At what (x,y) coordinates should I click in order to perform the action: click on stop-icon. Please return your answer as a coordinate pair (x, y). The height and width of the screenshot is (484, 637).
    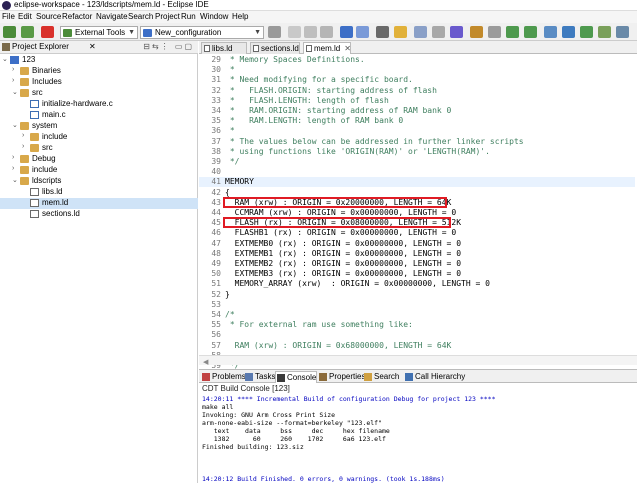
    Looking at the image, I should click on (47, 32).